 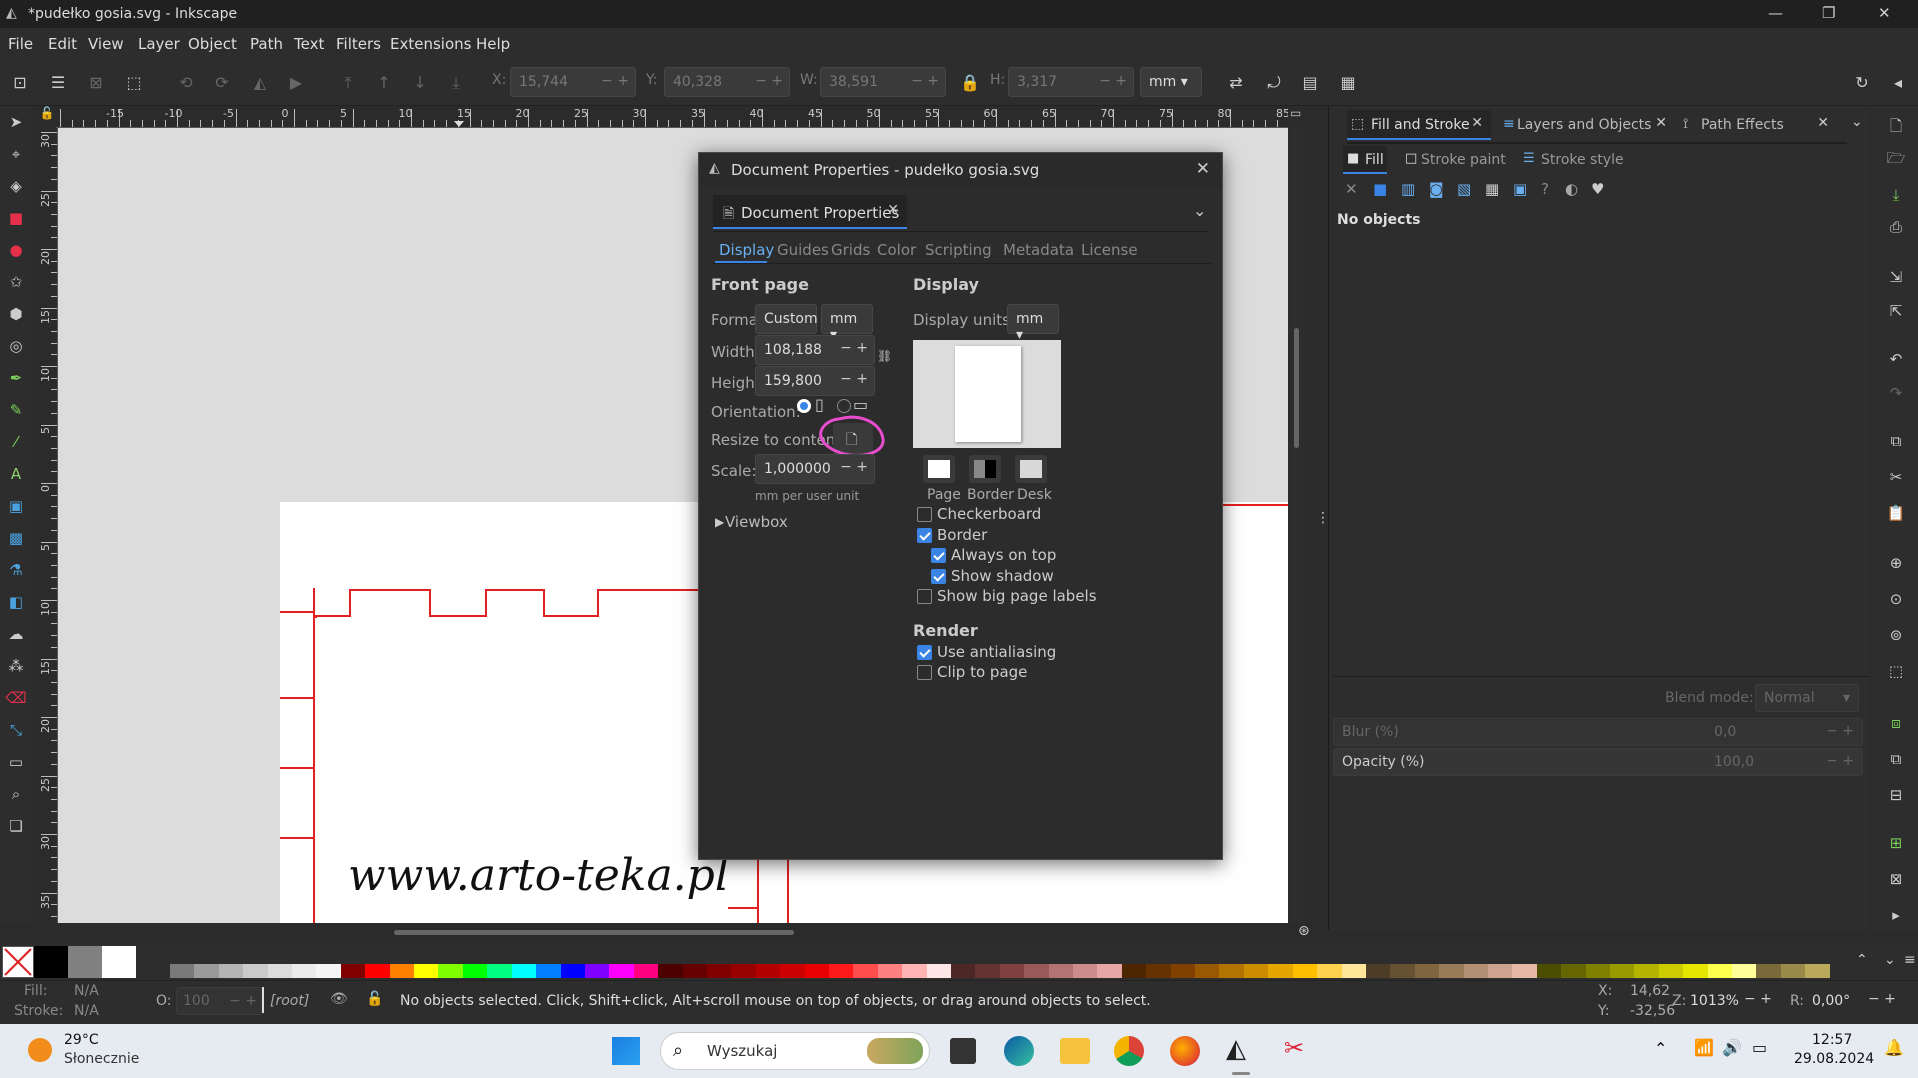 I want to click on y-field: 40,328− +, so click(x=727, y=82).